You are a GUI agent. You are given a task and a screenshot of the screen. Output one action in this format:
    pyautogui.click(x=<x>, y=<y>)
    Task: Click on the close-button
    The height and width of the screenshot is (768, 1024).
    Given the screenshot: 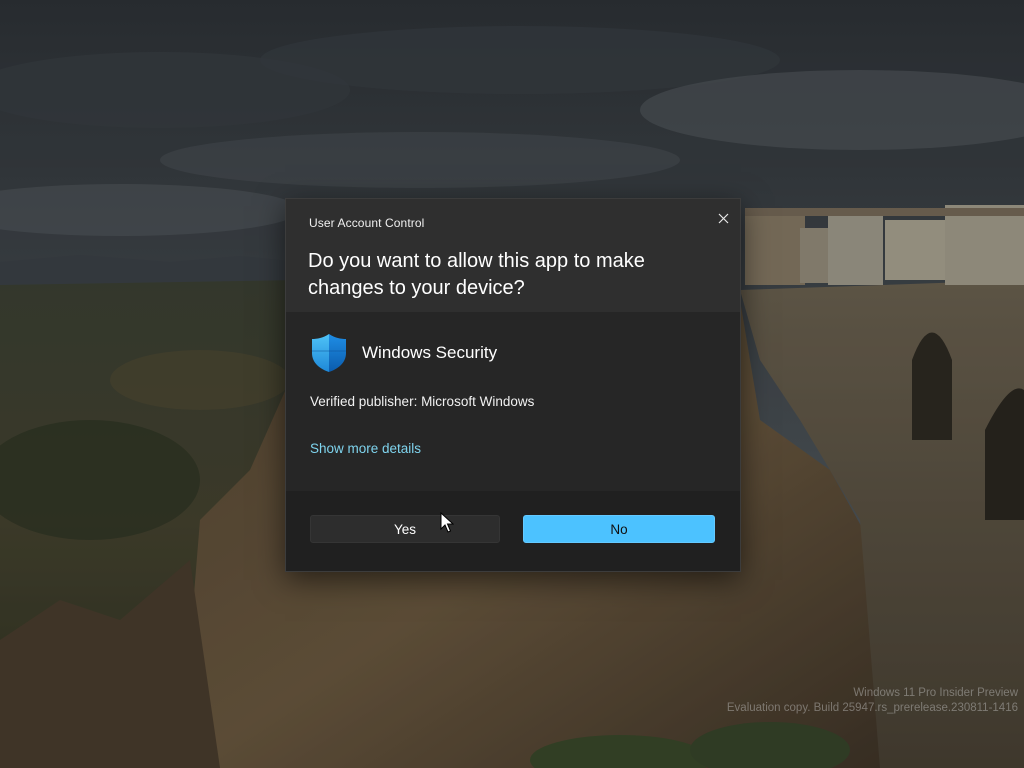 What is the action you would take?
    pyautogui.click(x=723, y=218)
    